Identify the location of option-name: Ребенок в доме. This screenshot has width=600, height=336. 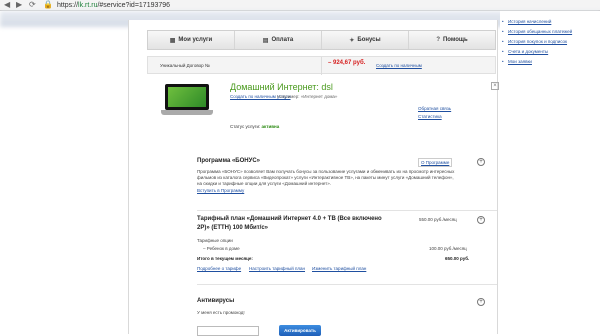
(223, 248).